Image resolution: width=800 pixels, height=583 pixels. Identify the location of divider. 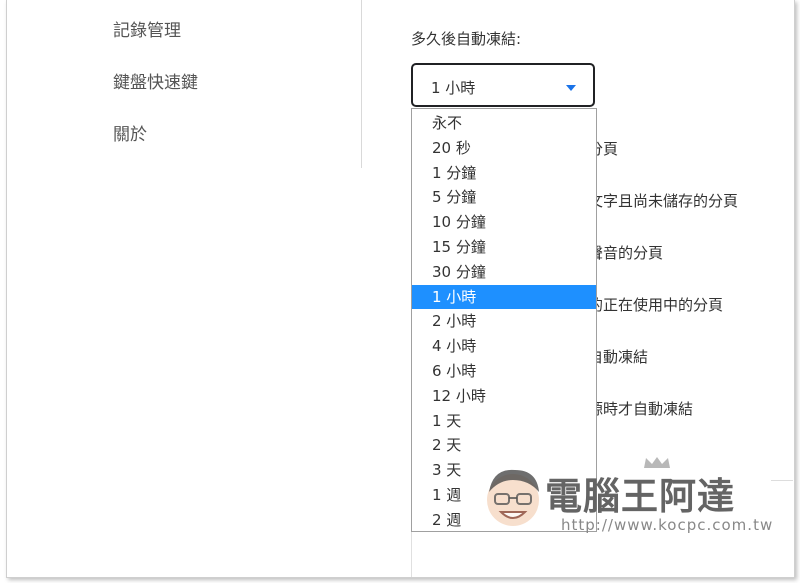
(782, 480).